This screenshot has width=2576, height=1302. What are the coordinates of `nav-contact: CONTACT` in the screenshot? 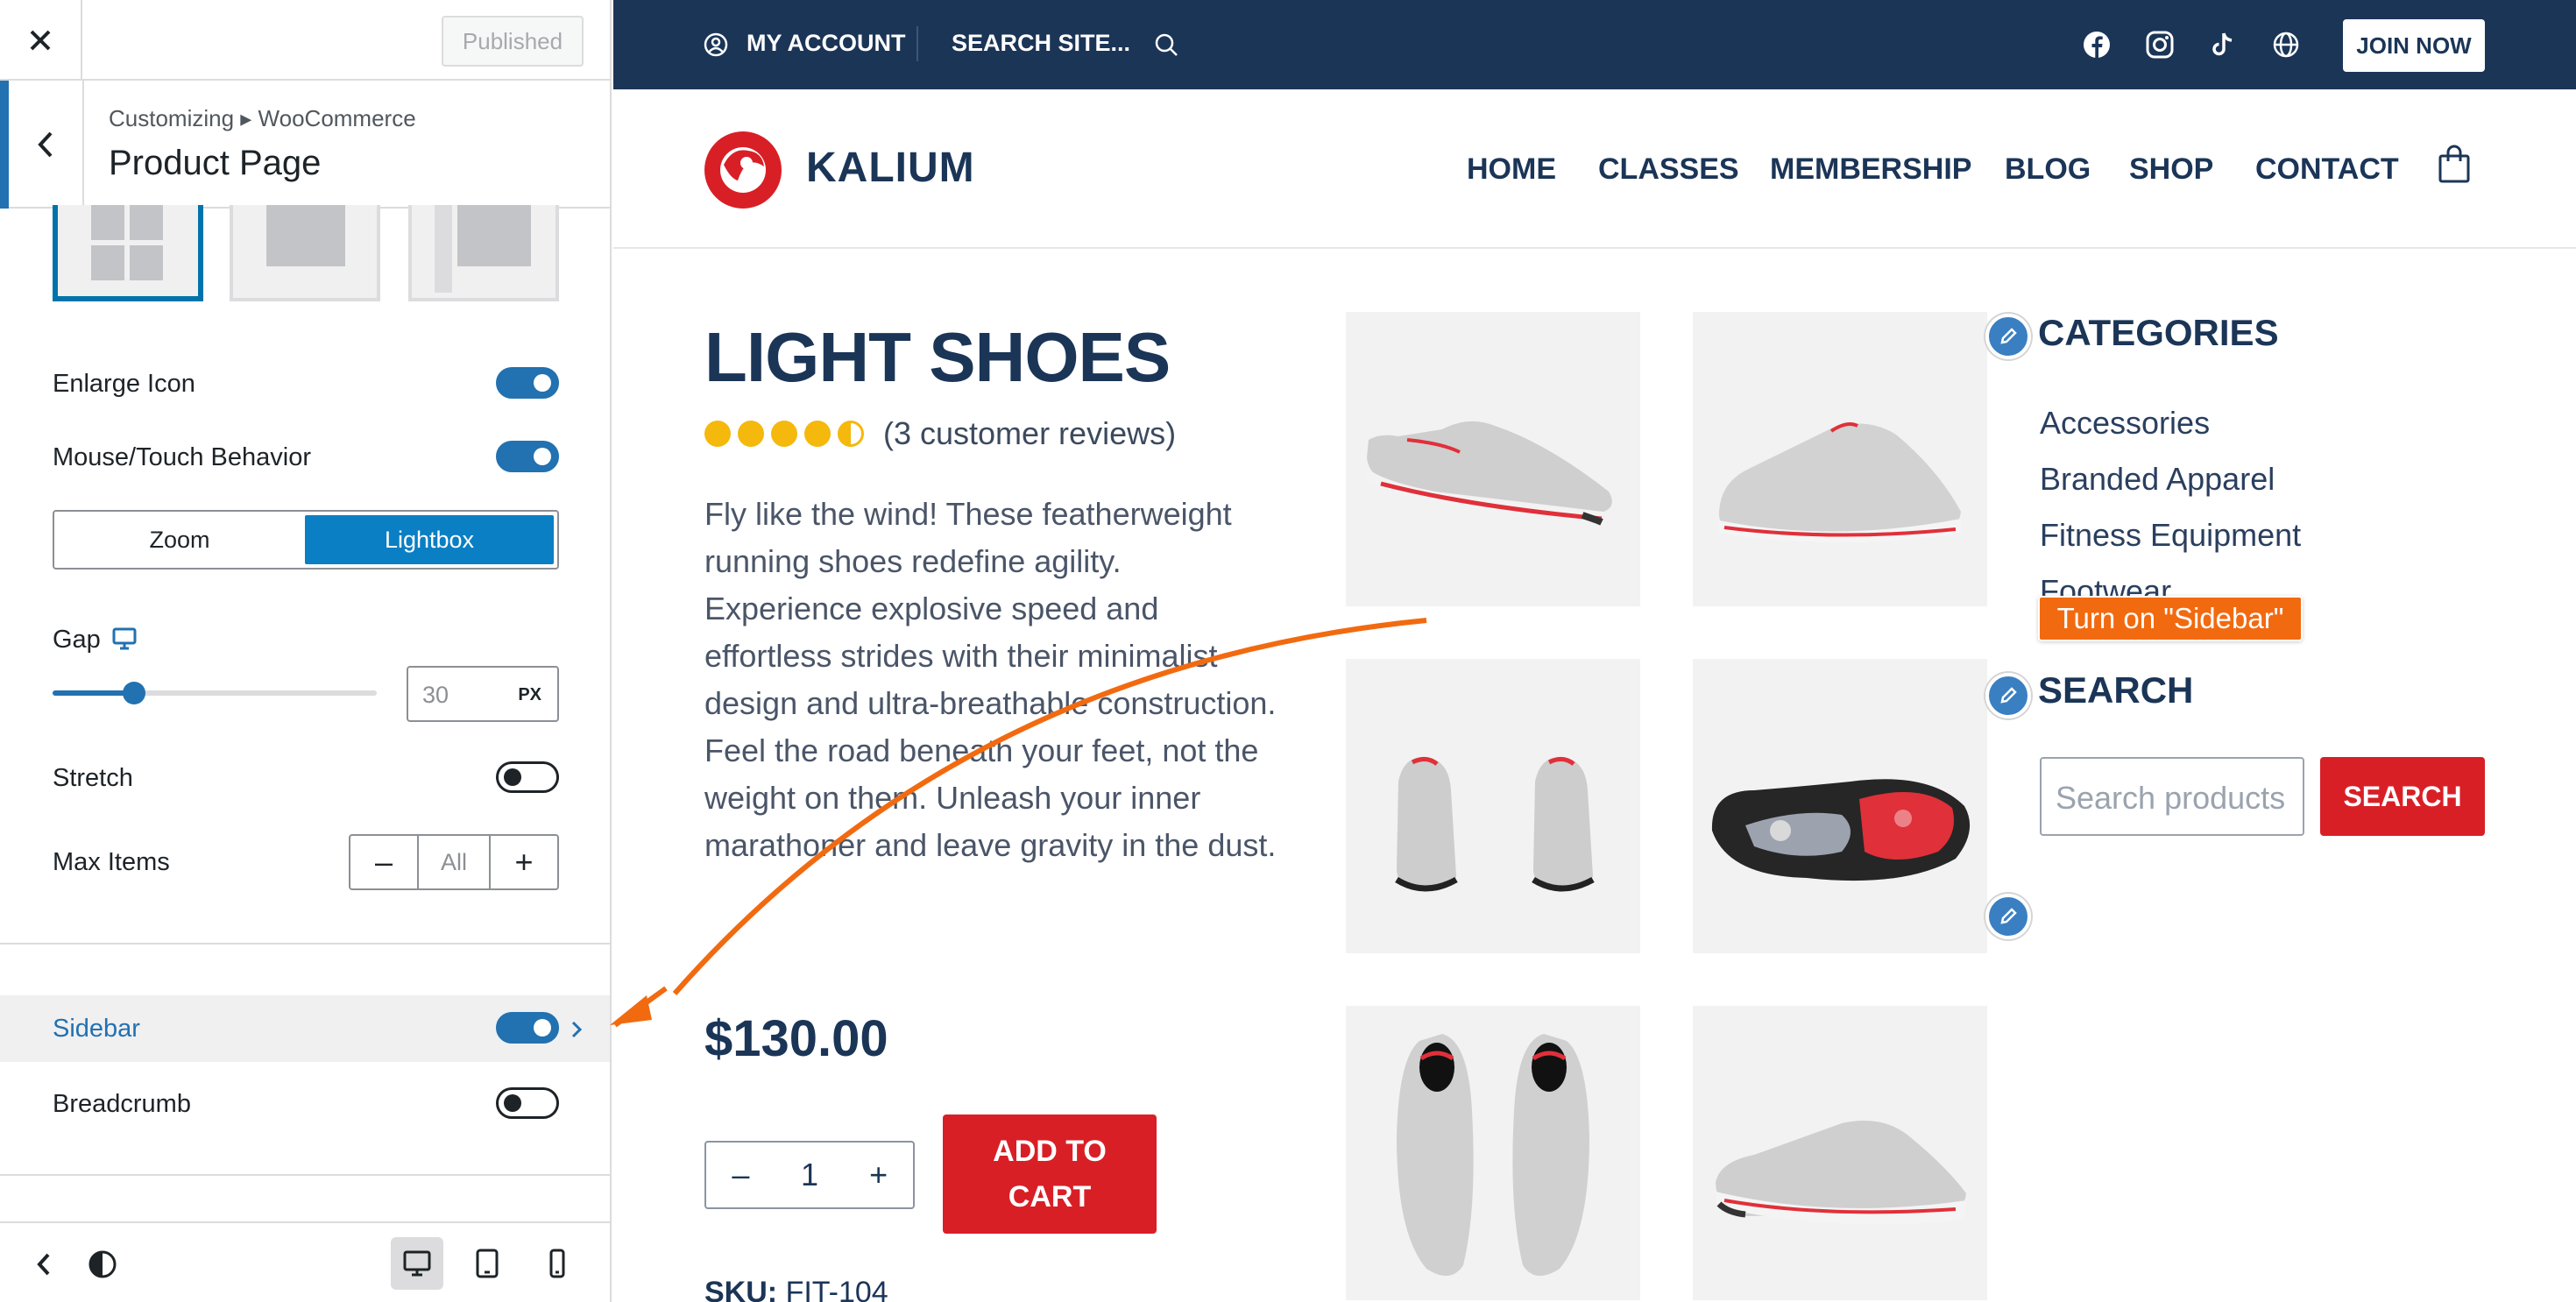 It's located at (2327, 169).